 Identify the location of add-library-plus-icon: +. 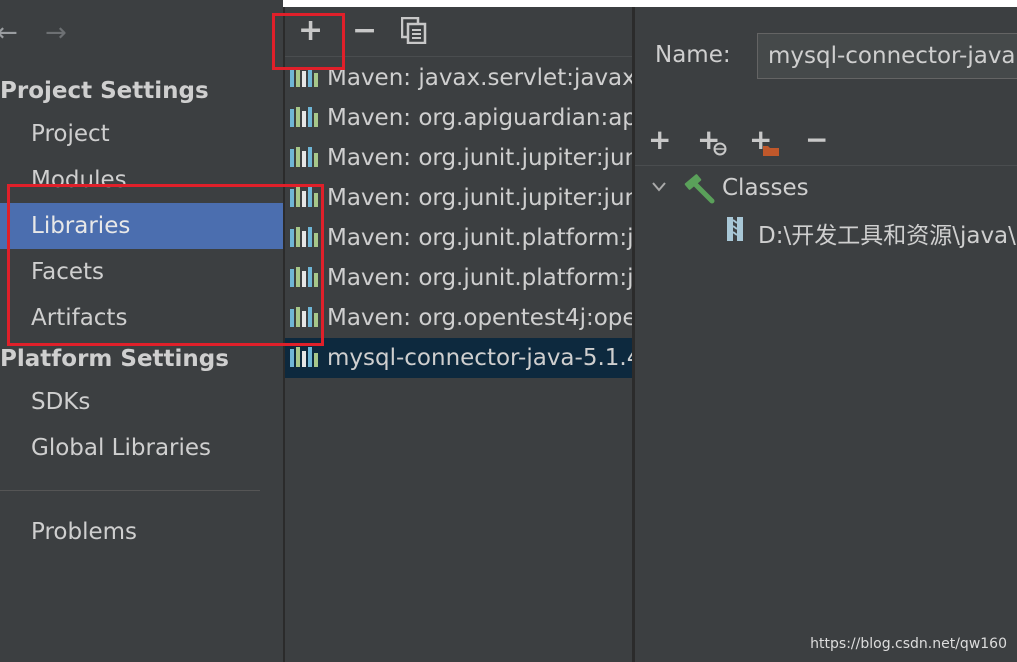
(310, 31).